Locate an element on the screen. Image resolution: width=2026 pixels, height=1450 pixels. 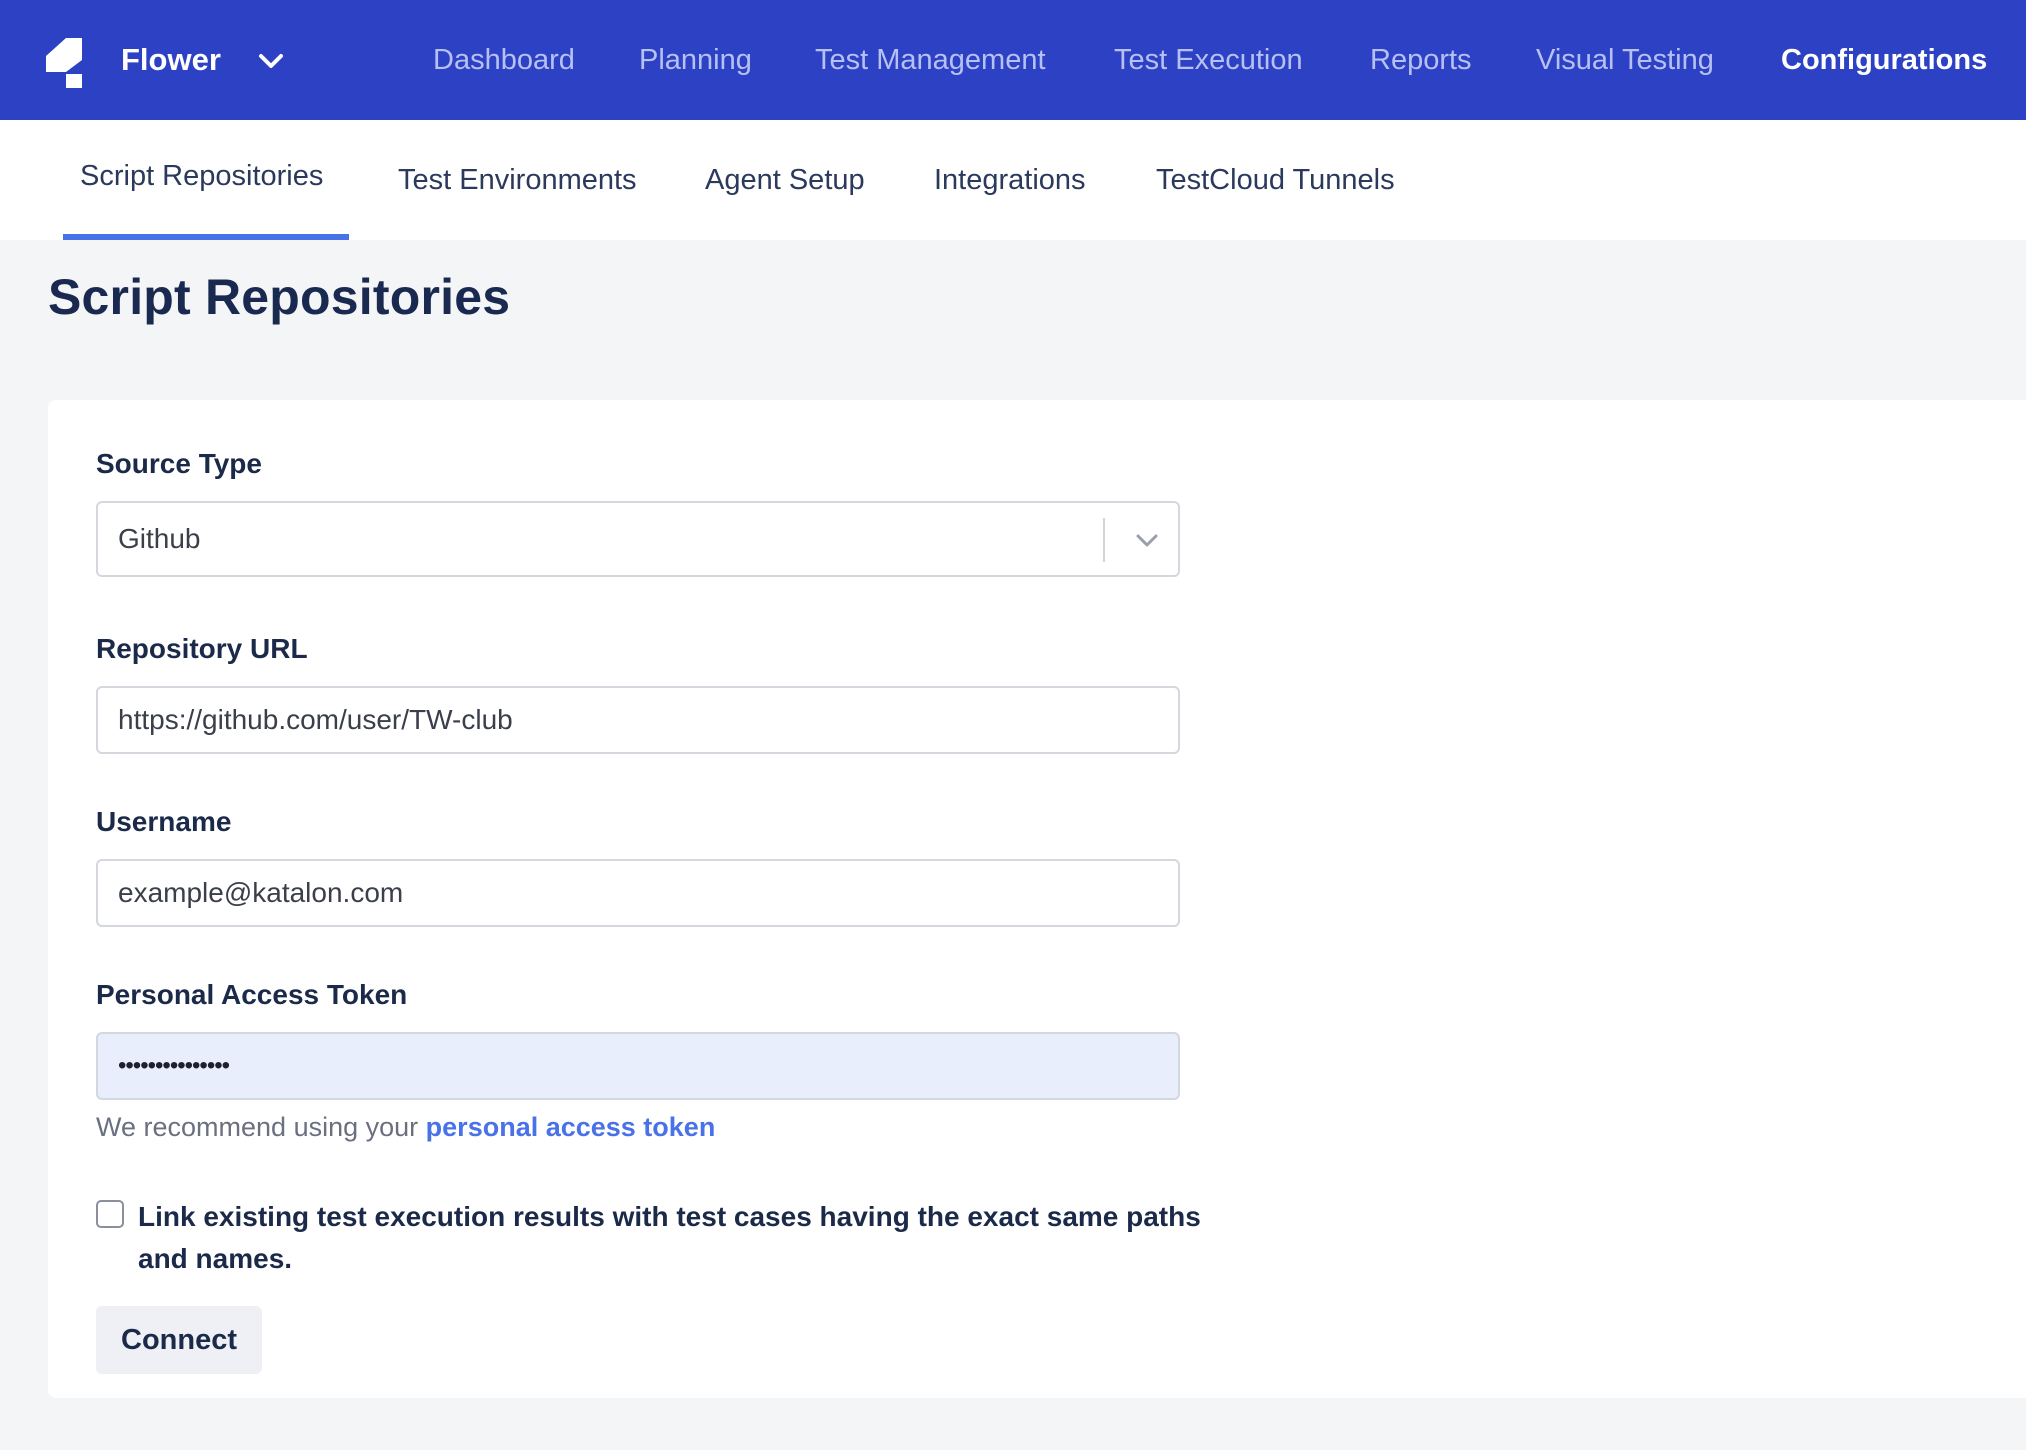
tab-test-environments: Test Environments is located at coordinates (517, 180).